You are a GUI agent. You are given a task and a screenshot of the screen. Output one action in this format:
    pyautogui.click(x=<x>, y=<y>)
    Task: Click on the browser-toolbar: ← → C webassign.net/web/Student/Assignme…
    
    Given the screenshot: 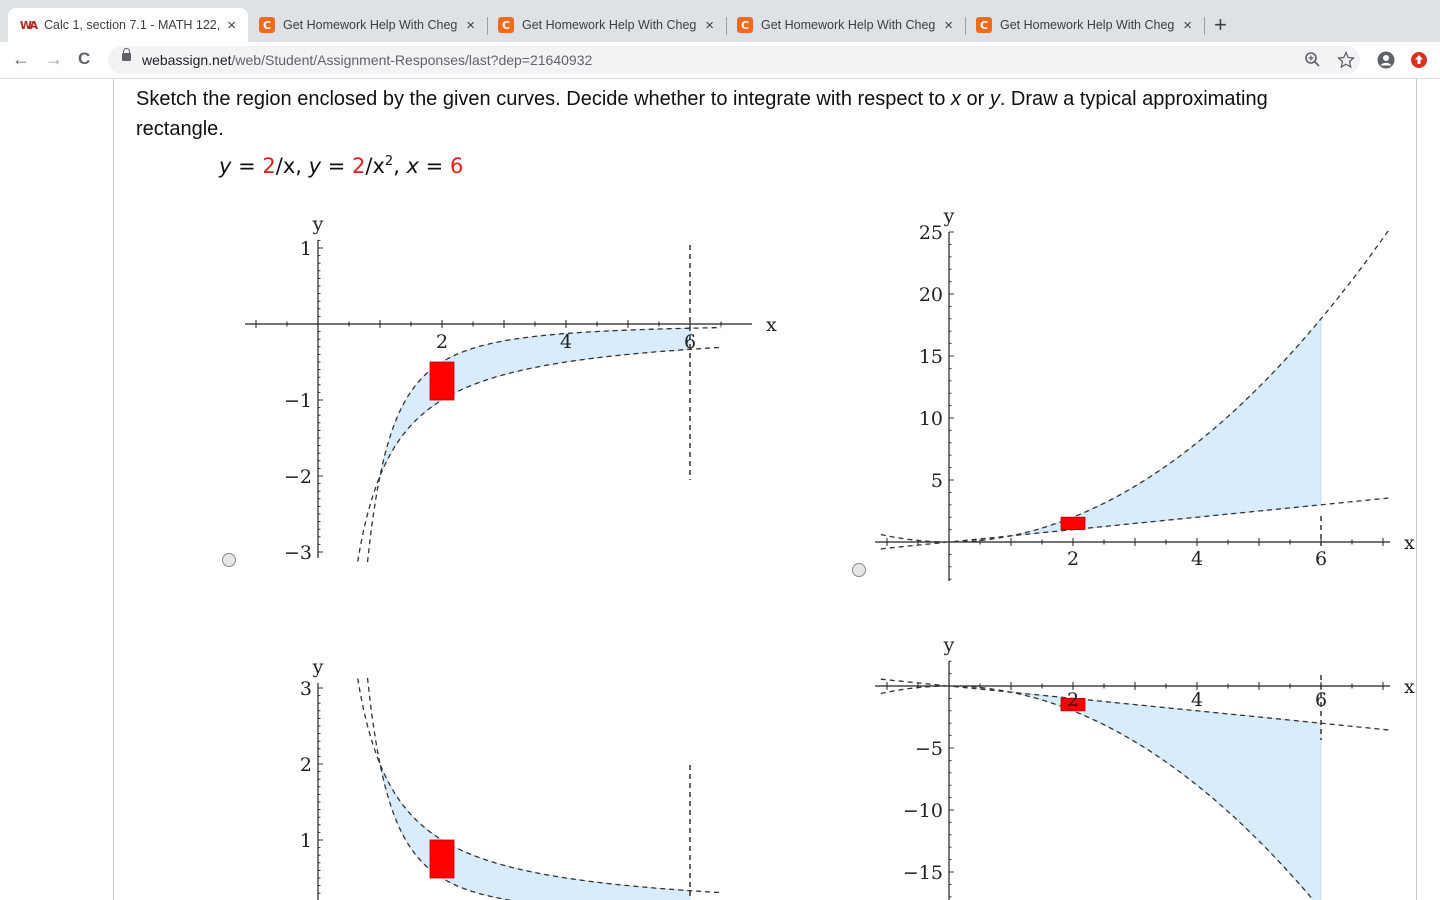 What is the action you would take?
    pyautogui.click(x=720, y=60)
    